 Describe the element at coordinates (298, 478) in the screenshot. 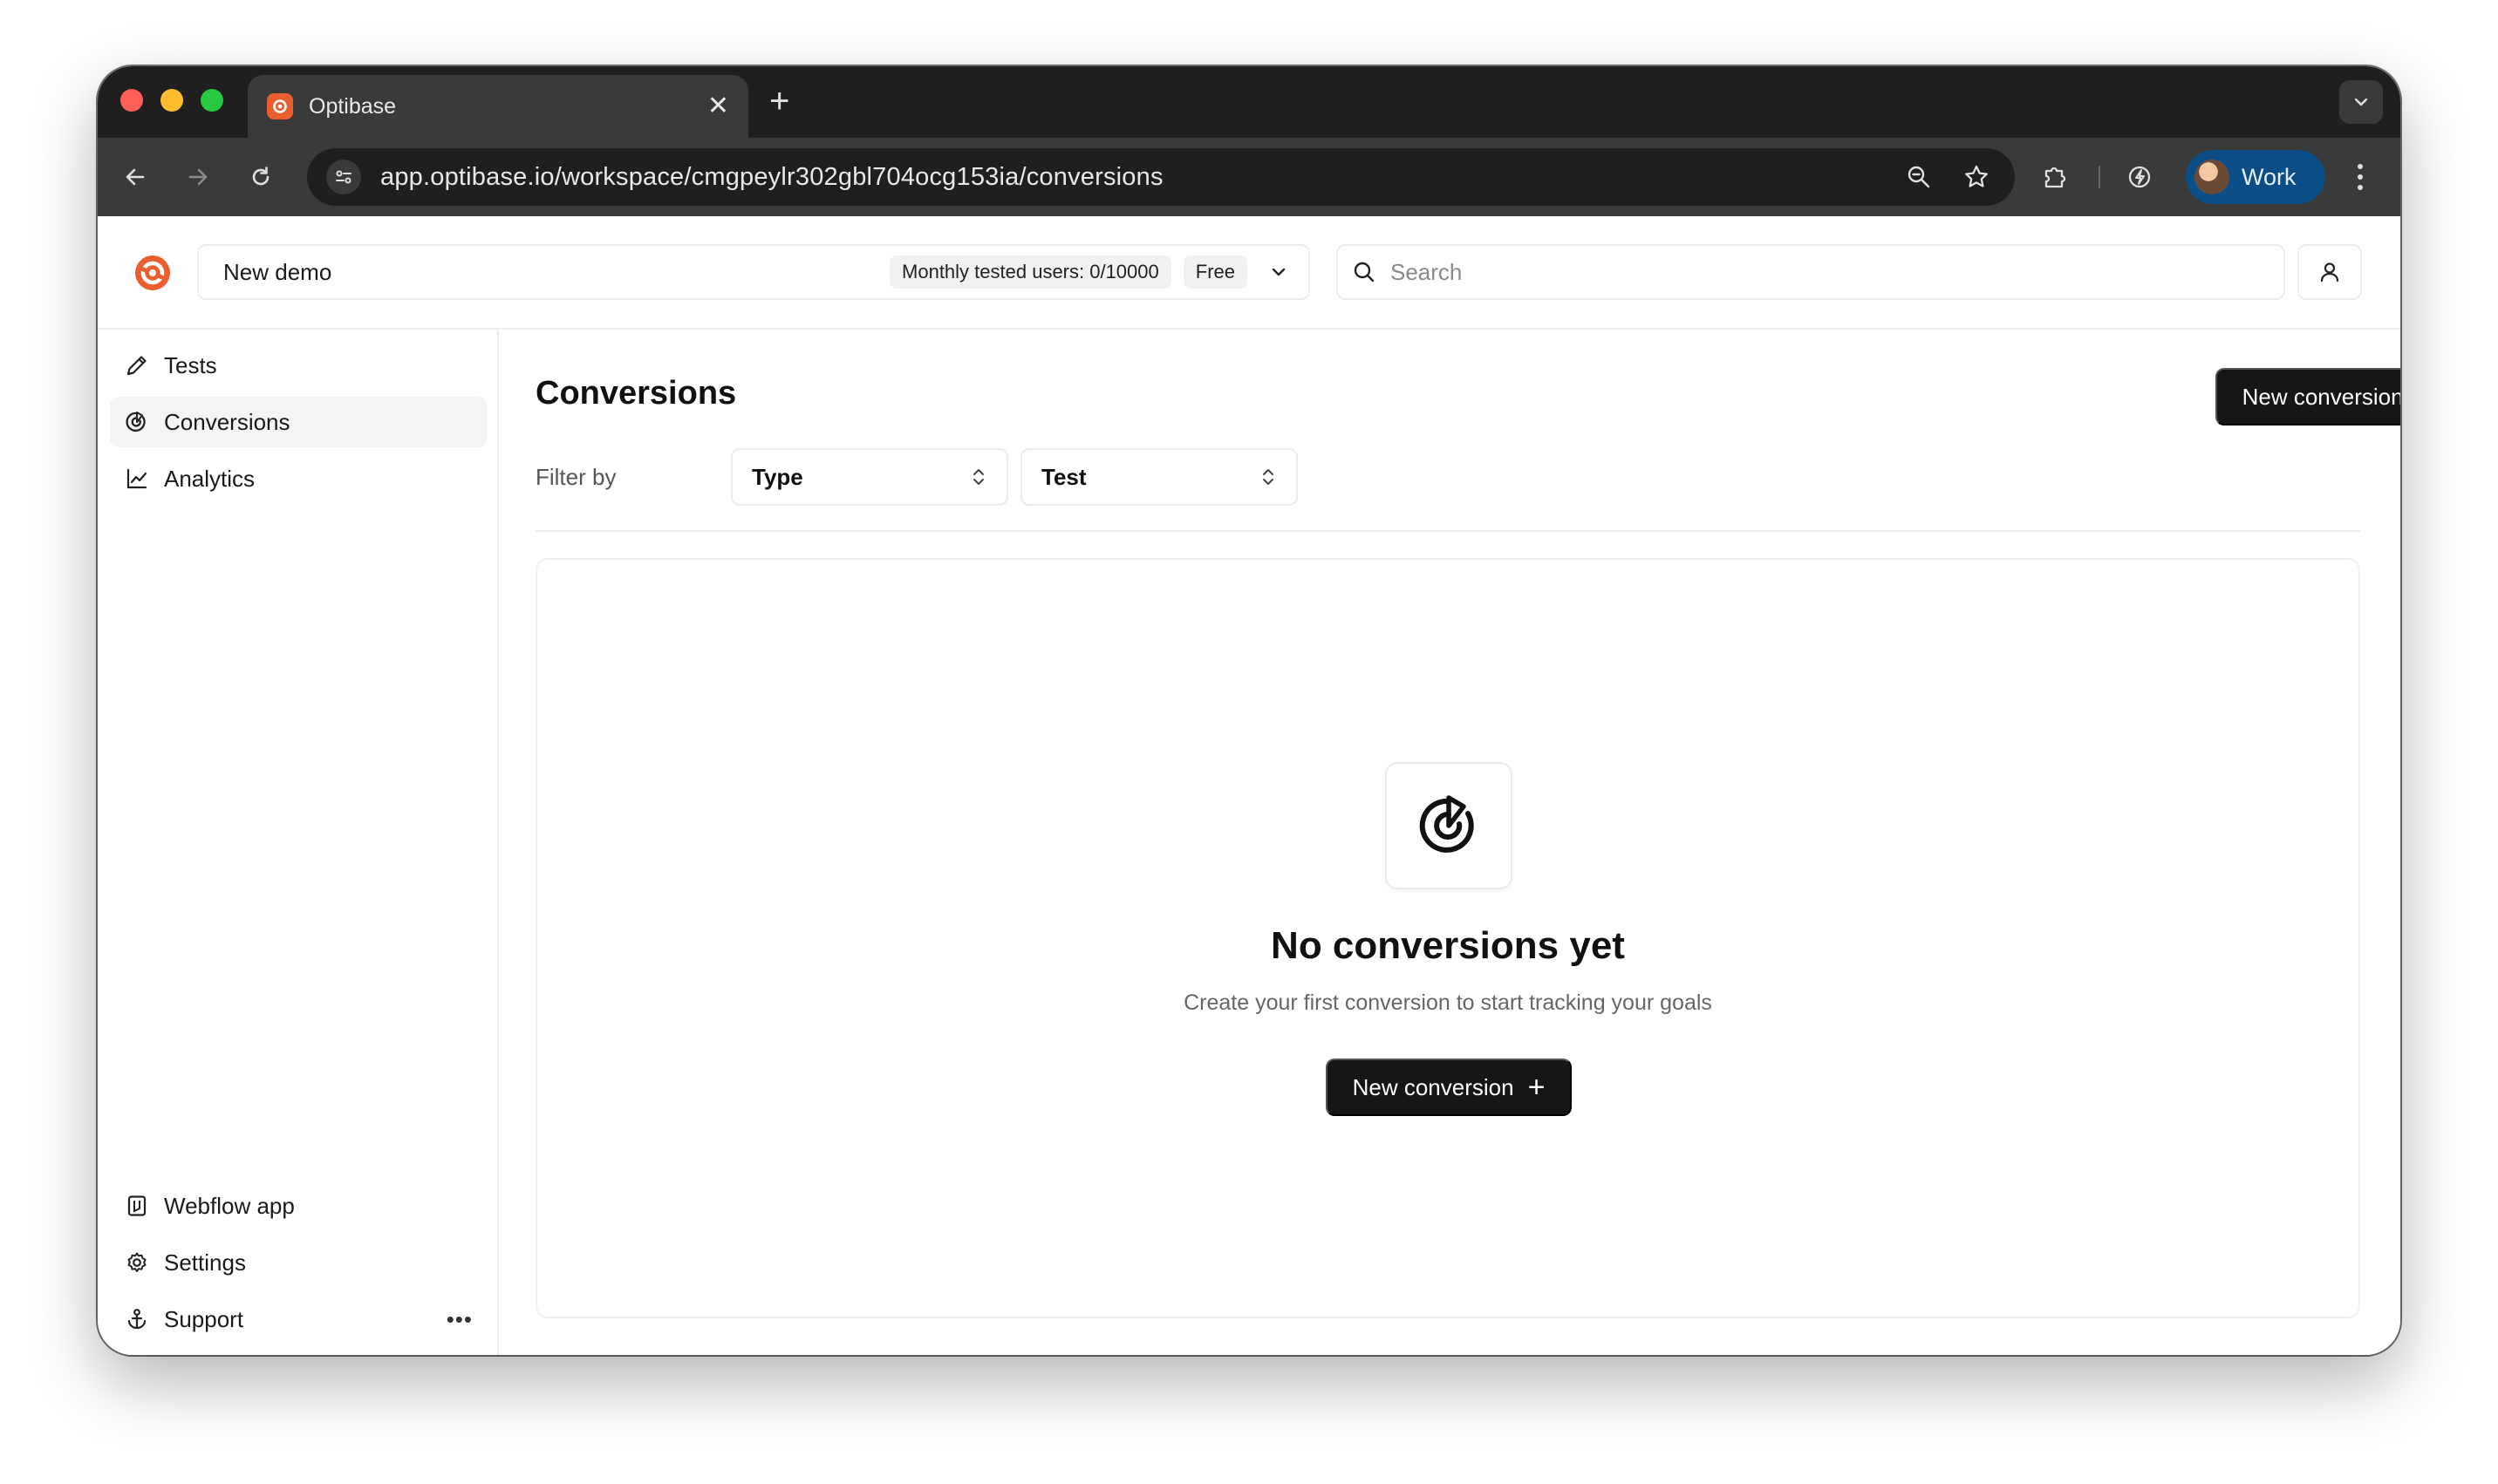

I see `sidebar-item-analytics: Analytics` at that location.